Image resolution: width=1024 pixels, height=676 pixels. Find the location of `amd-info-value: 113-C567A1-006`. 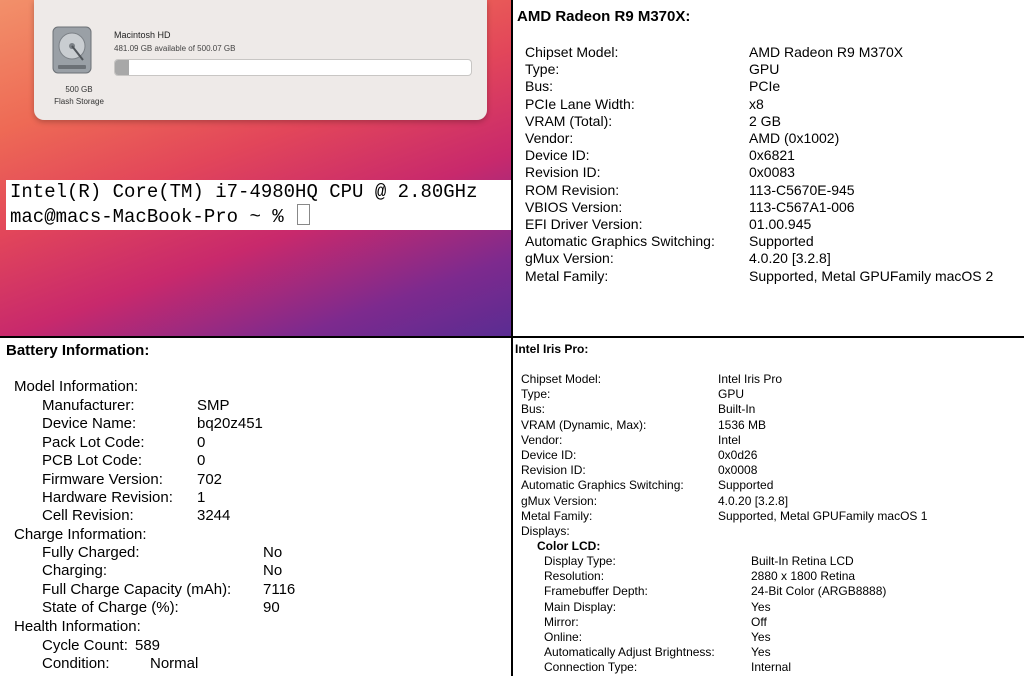

amd-info-value: 113-C567A1-006 is located at coordinates (802, 206).